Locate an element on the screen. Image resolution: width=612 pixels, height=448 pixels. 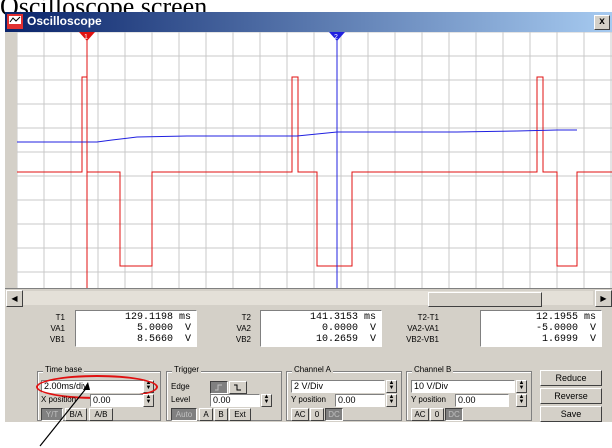
channel-a-zero-button: 0 is located at coordinates (317, 414).